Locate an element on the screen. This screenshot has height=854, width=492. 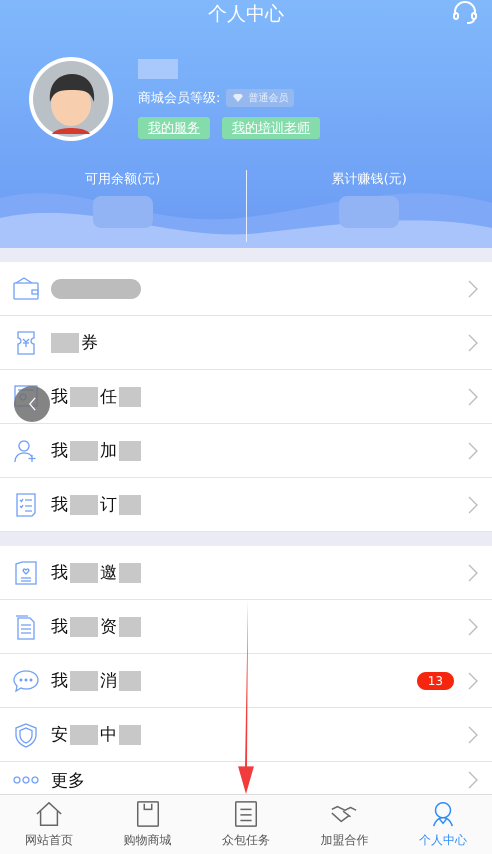
member-level-label: 商城会员等级: is located at coordinates (179, 98).